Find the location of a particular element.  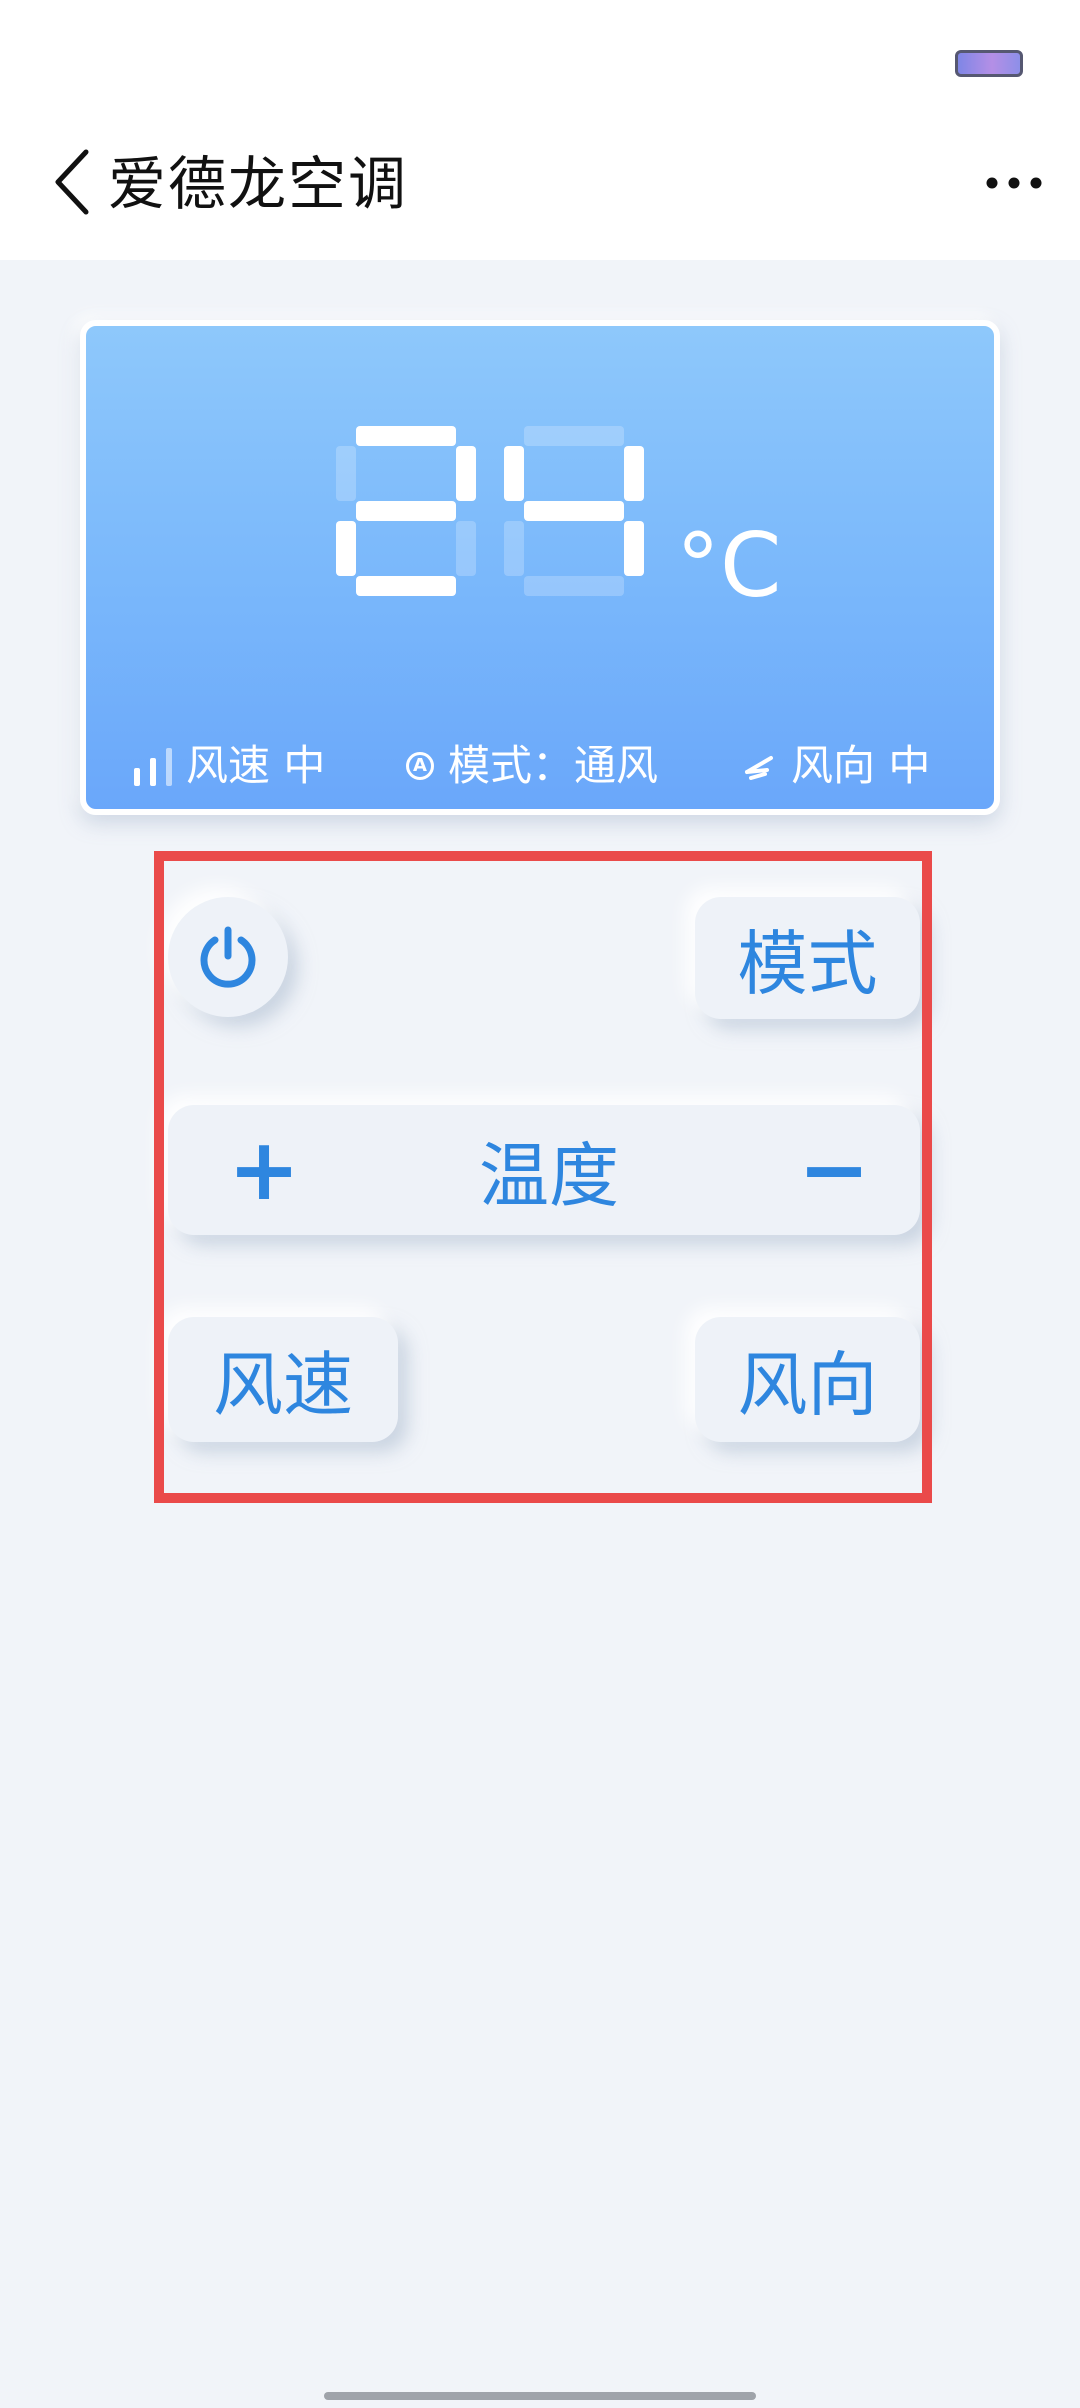

fan-speed-button: 风速 is located at coordinates (283, 1379).